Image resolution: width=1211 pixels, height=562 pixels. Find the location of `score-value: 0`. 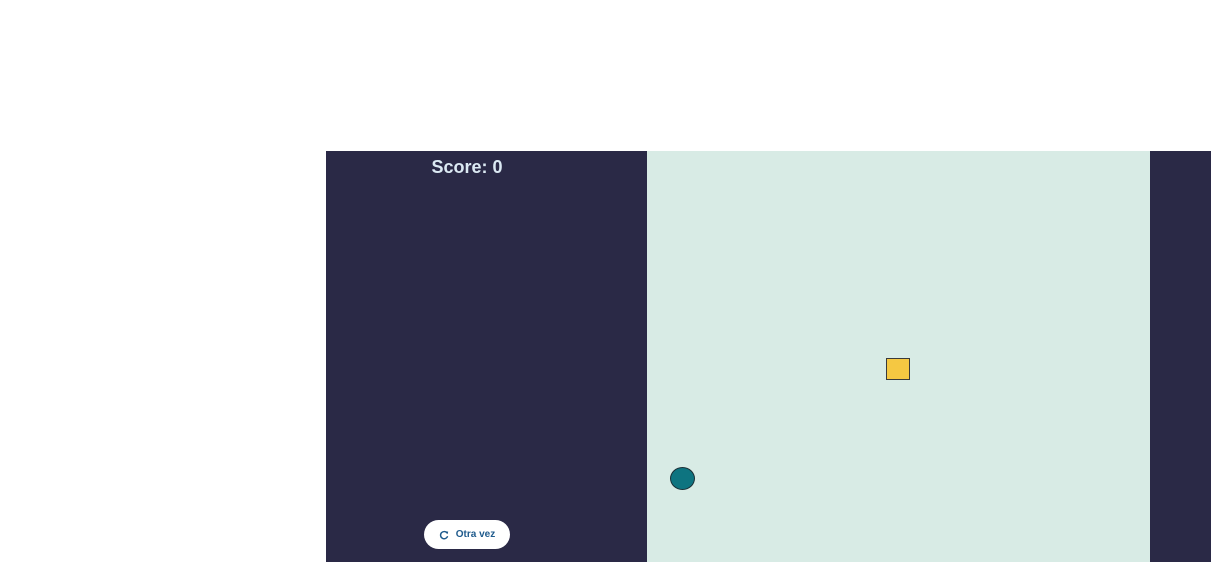

score-value: 0 is located at coordinates (497, 167).